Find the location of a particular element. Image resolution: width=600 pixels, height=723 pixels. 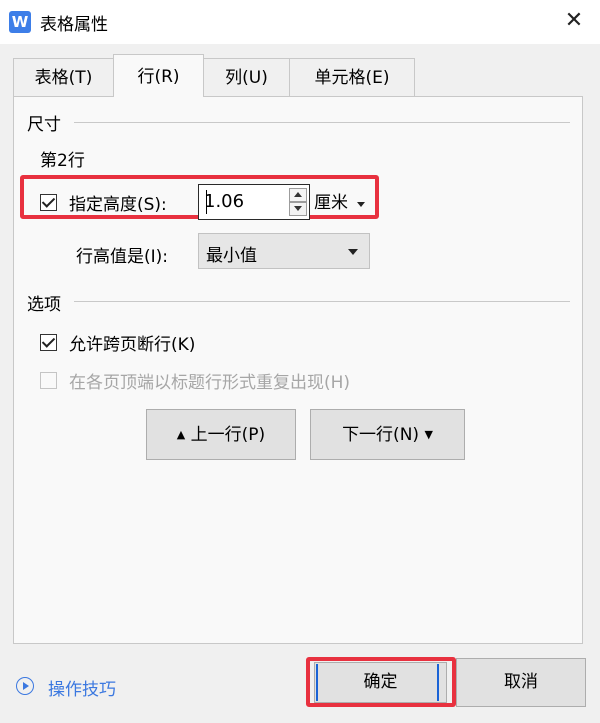

arrow-up-icon is located at coordinates (298, 194).